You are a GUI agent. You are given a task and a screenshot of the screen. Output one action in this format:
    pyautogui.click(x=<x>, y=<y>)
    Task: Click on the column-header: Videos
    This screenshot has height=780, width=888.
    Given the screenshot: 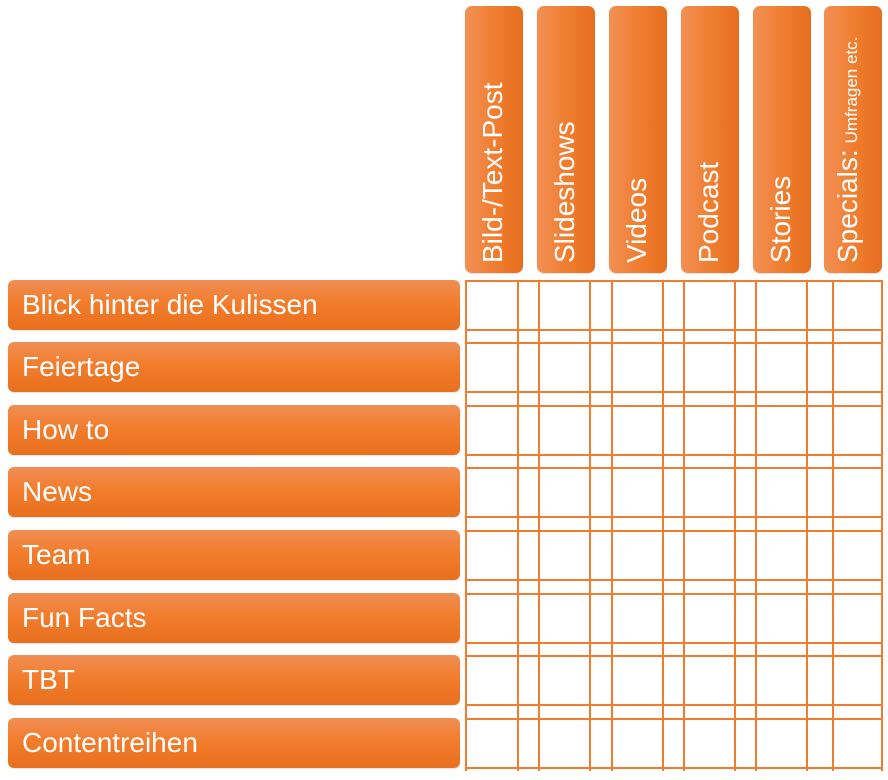 What is the action you would take?
    pyautogui.click(x=638, y=139)
    